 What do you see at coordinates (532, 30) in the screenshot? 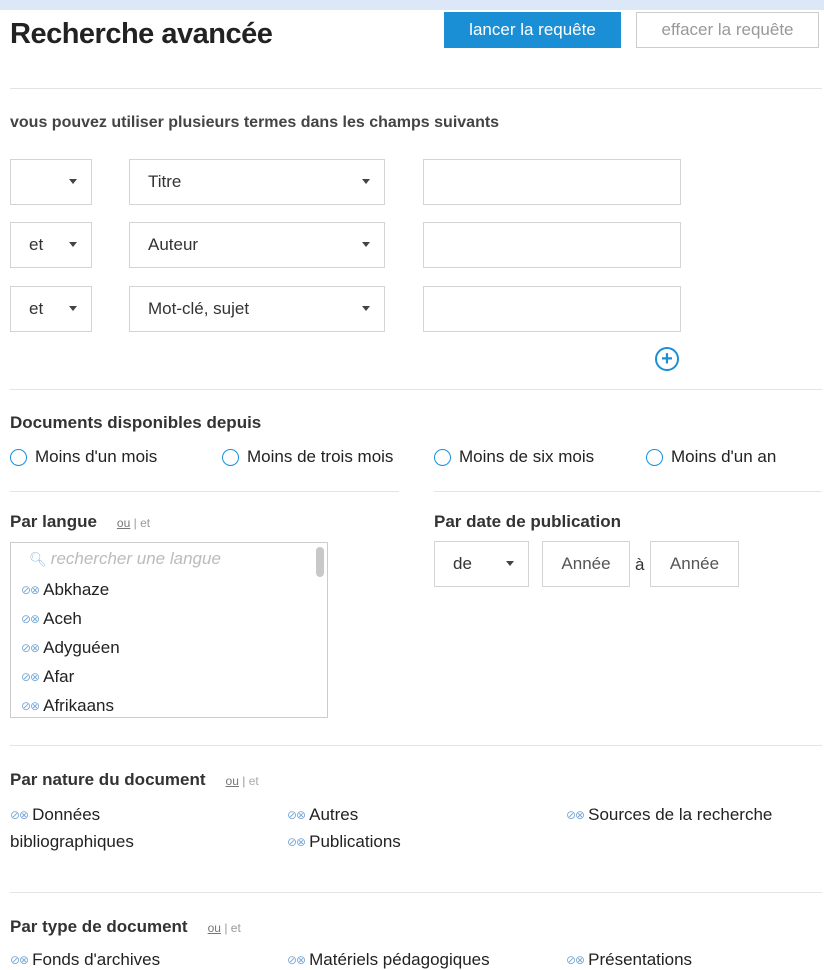
I see `run-query-button: lancer la requête` at bounding box center [532, 30].